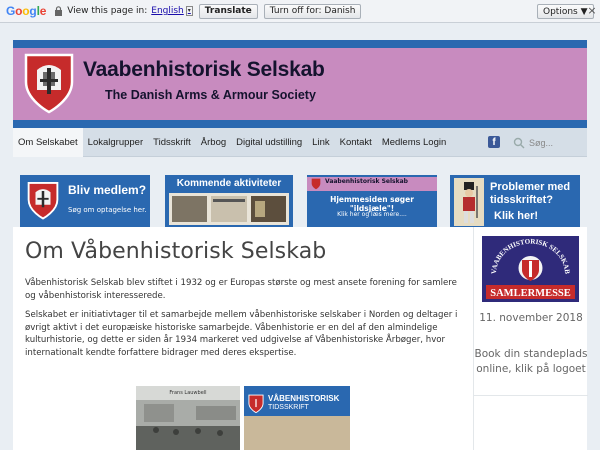  What do you see at coordinates (469, 202) in the screenshot?
I see `soldier-illustration` at bounding box center [469, 202].